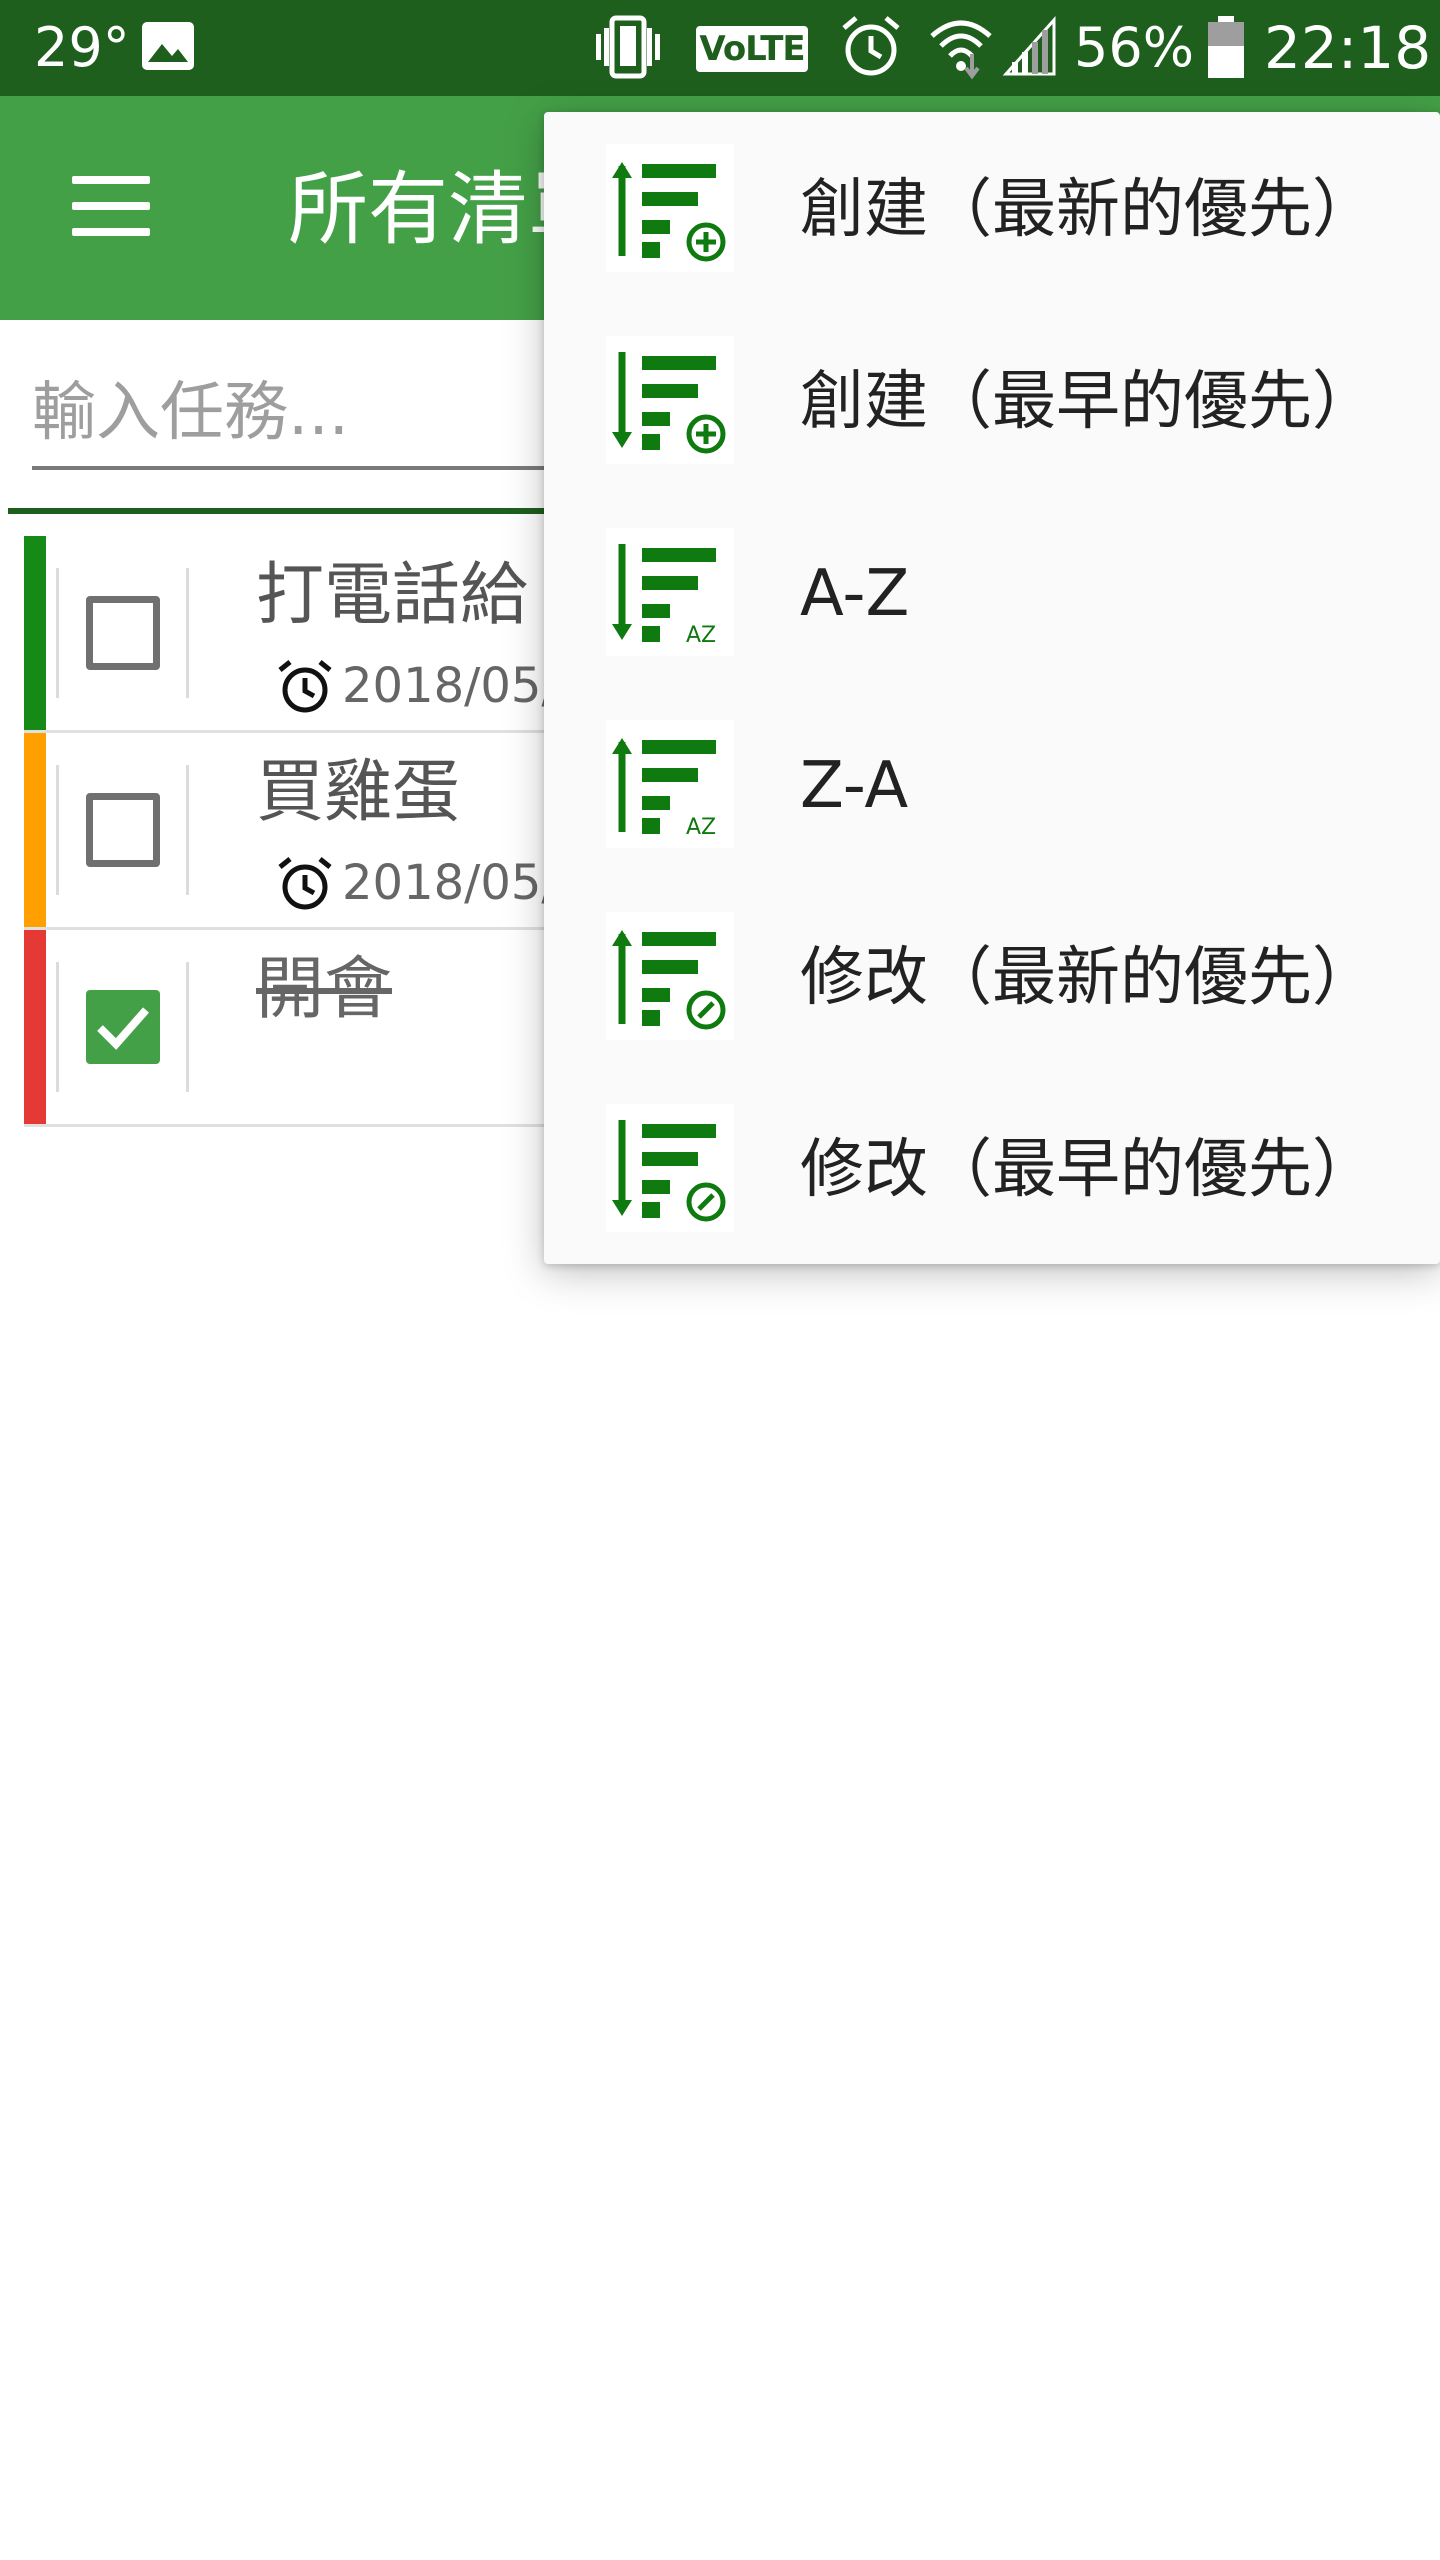 The image size is (1440, 2560). What do you see at coordinates (854, 786) in the screenshot?
I see `menu-item-label: Z-A` at bounding box center [854, 786].